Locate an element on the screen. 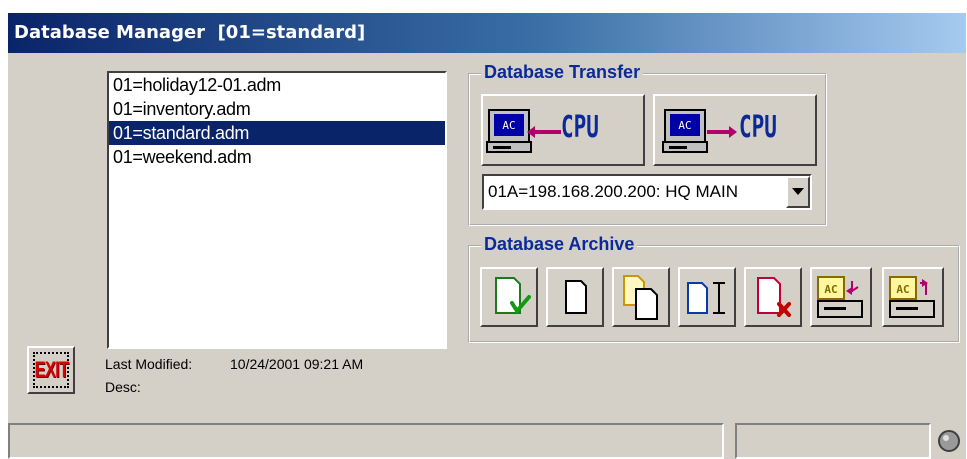  copy-database-button is located at coordinates (641, 297).